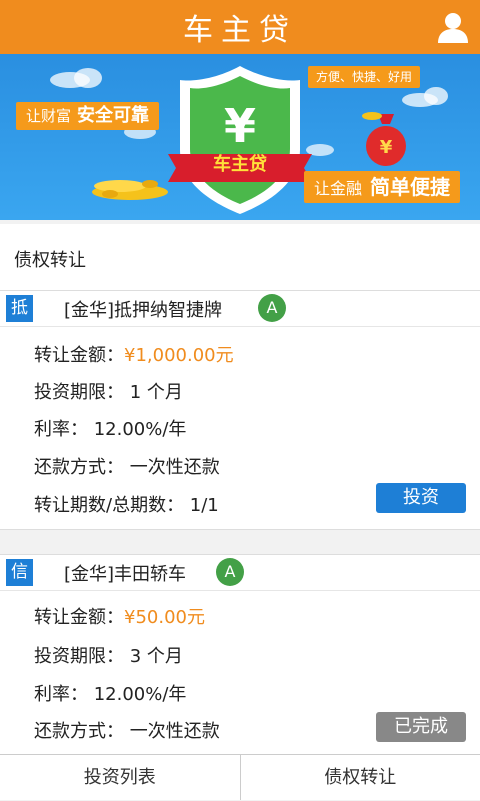 This screenshot has height=801, width=480. Describe the element at coordinates (50, 259) in the screenshot. I see `section-title: 债权转让` at that location.